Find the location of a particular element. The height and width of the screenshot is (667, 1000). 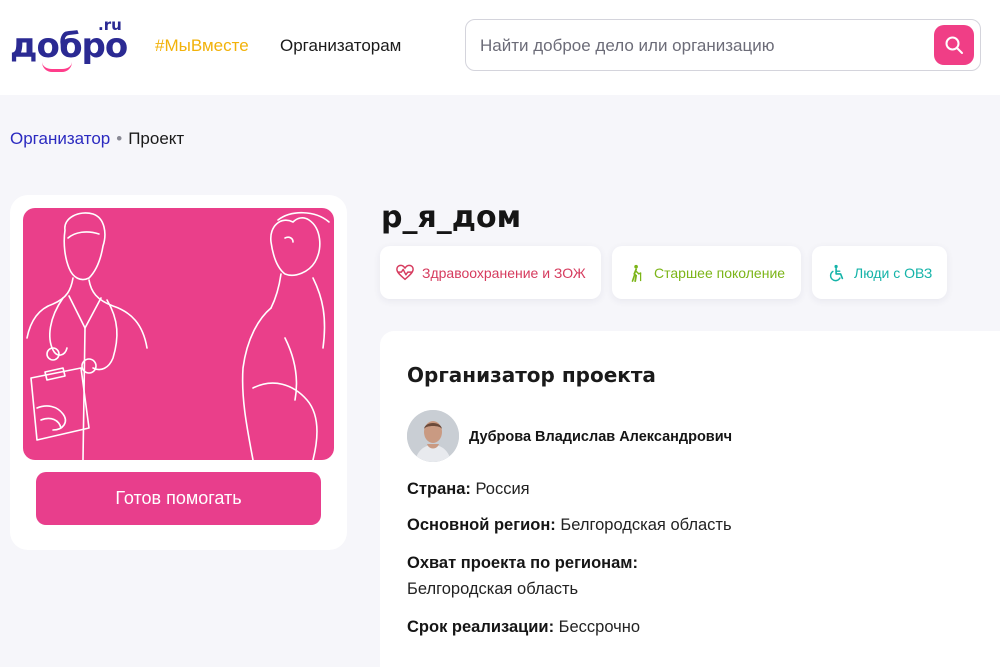

region-value: Белгородская область is located at coordinates (646, 525).